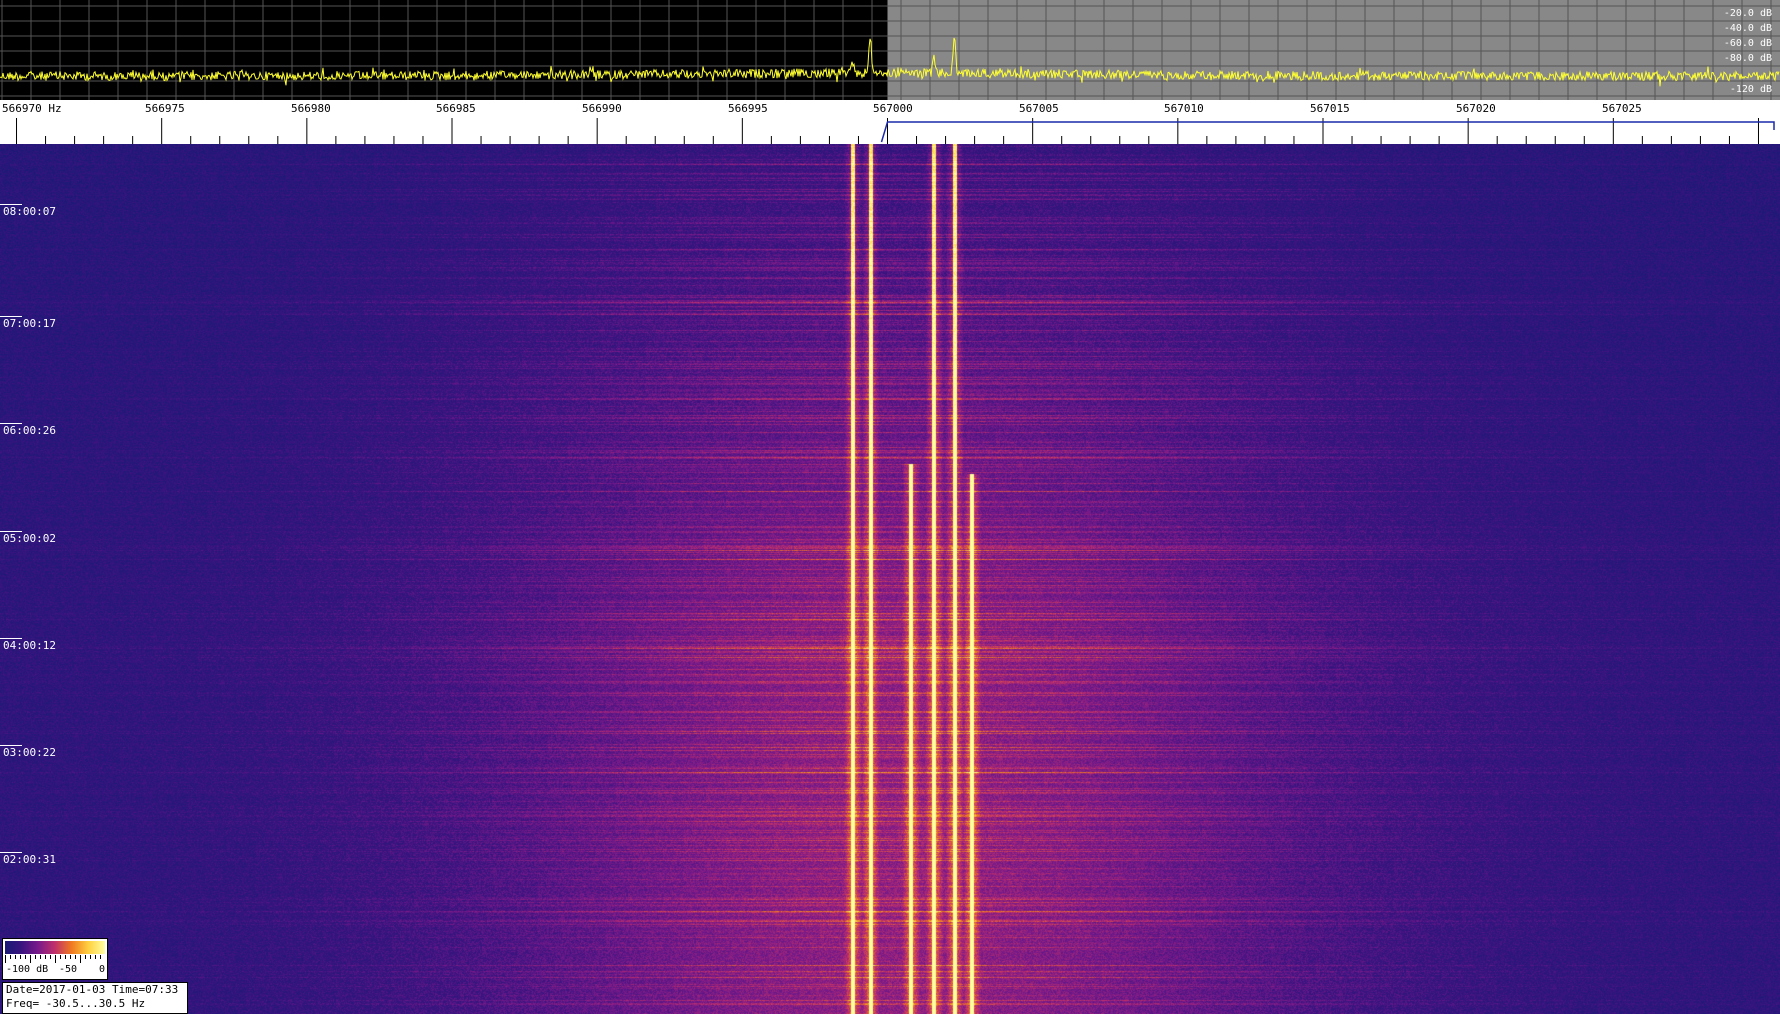  What do you see at coordinates (748, 108) in the screenshot?
I see `freq-label-566995: 566995` at bounding box center [748, 108].